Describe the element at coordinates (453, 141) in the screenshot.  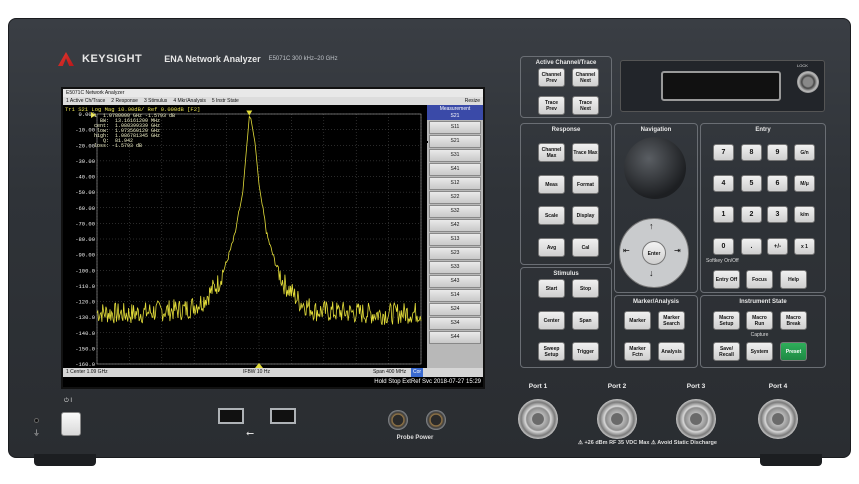
I see `softkey-s21: S21` at that location.